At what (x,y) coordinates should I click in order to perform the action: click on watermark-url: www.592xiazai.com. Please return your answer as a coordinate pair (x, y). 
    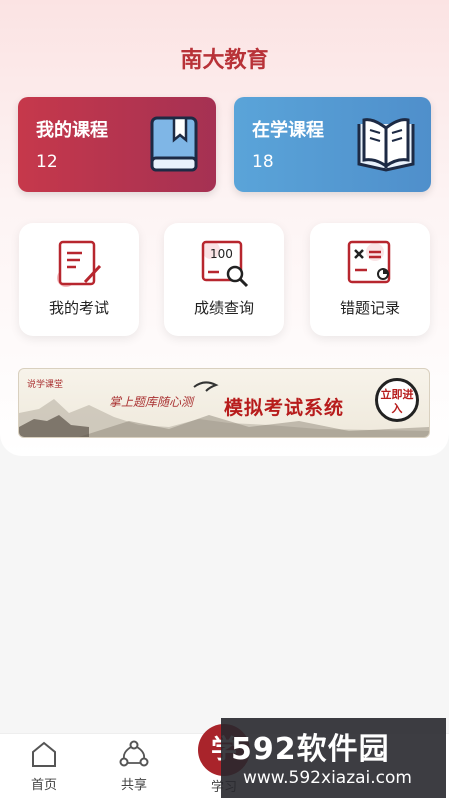
    Looking at the image, I should click on (327, 778).